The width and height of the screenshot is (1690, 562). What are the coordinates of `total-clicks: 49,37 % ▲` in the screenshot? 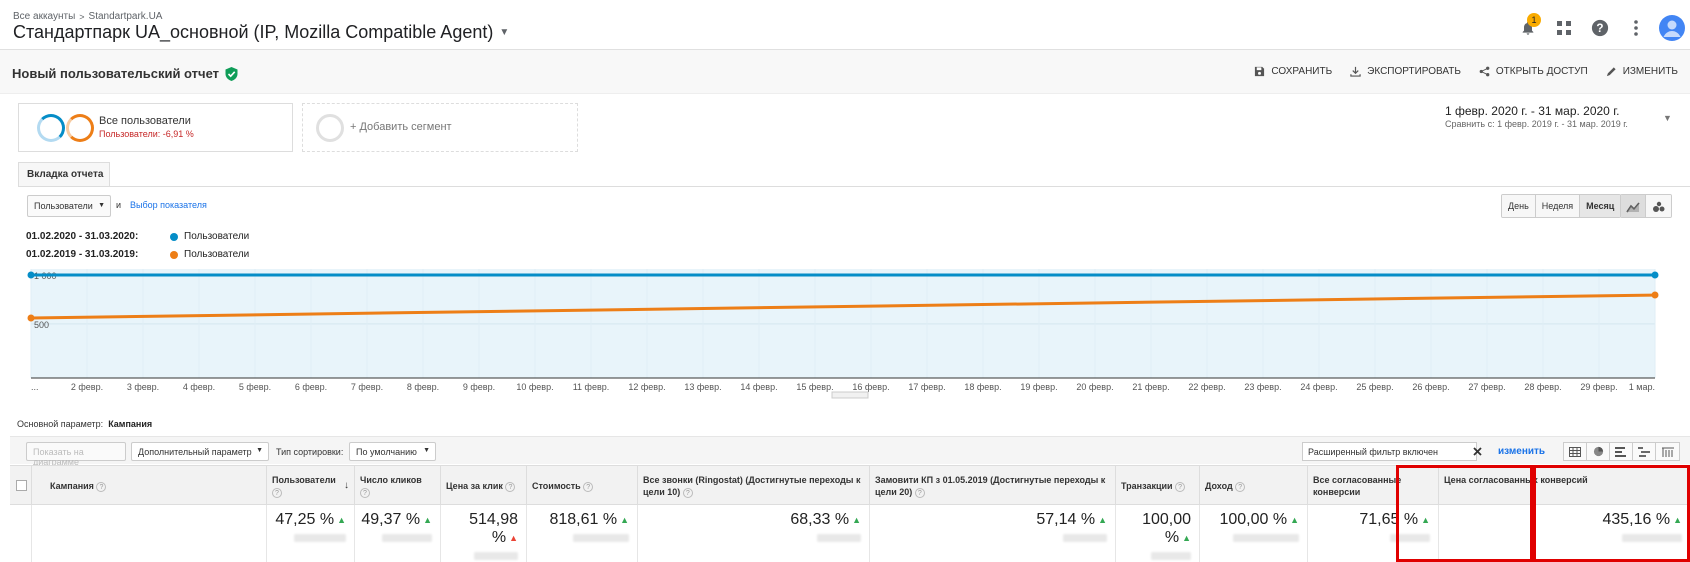 It's located at (398, 533).